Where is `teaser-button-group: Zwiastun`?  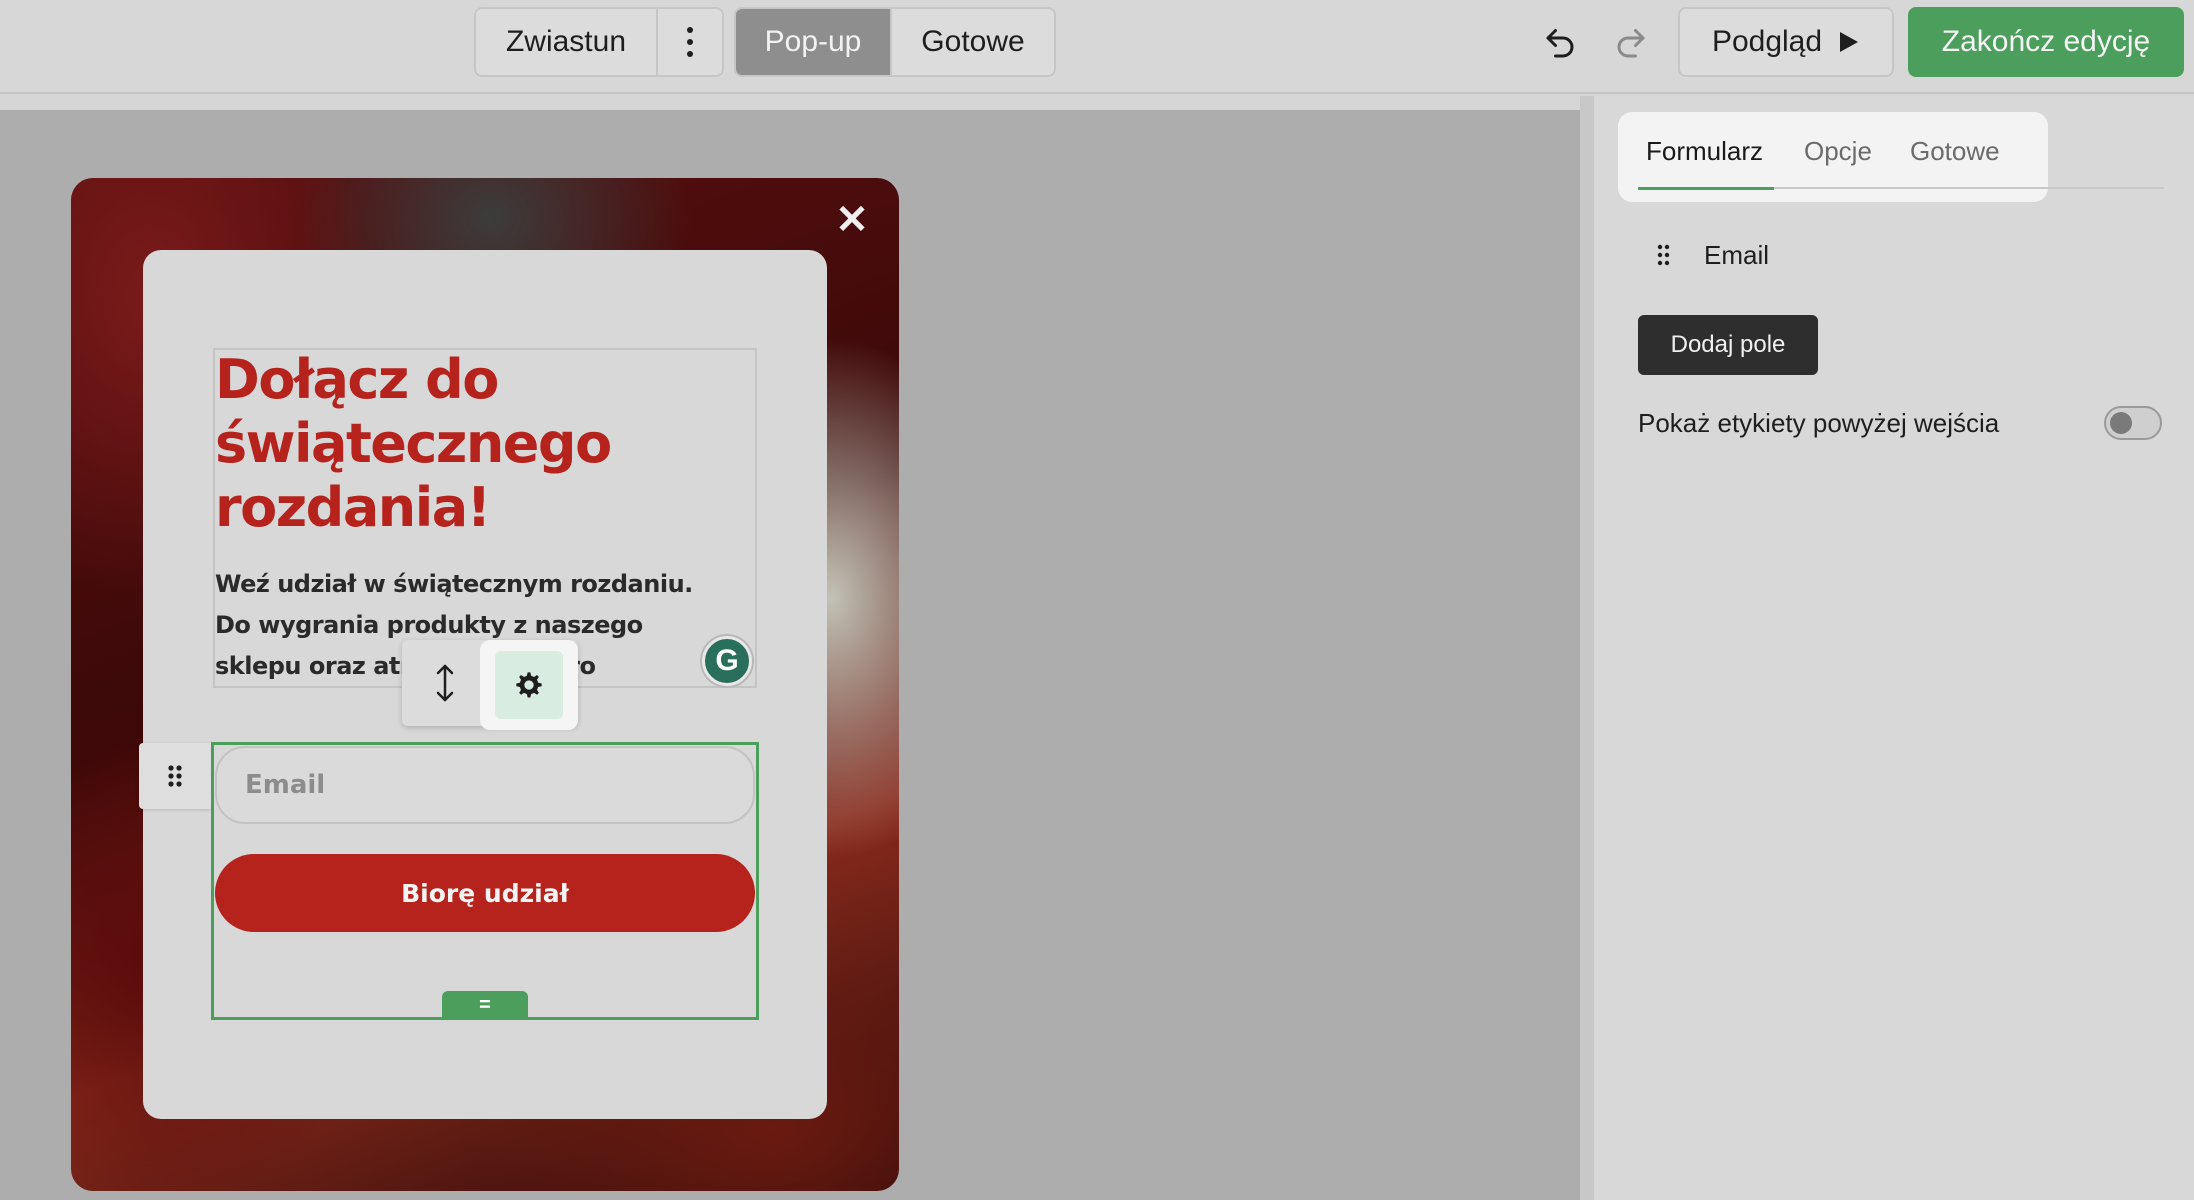
teaser-button-group: Zwiastun is located at coordinates (599, 42).